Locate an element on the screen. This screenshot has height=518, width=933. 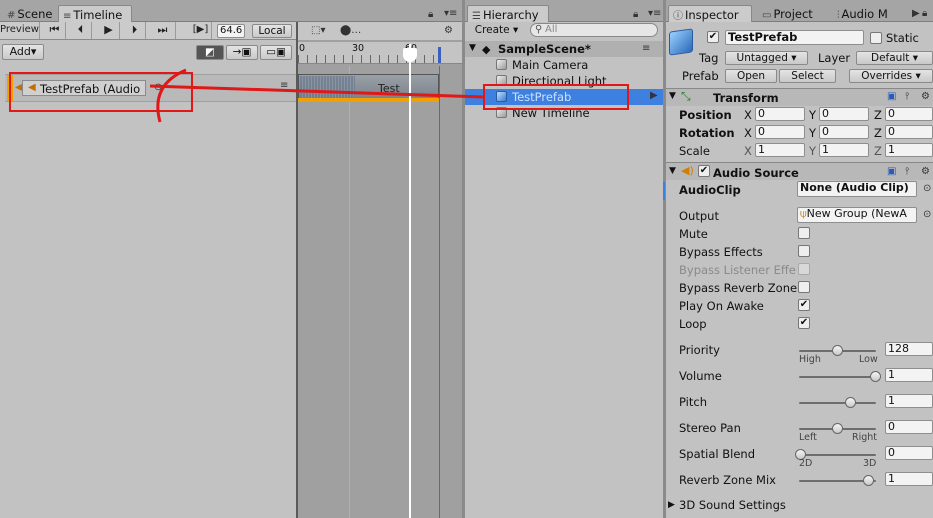
annotation-arrow-head is located at coordinates (171, 95).